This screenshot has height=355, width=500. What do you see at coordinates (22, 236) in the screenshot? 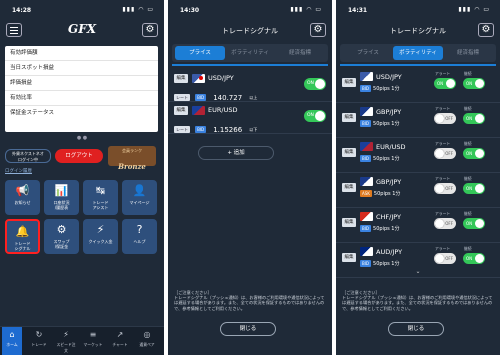
I see `tile-trade-signal: 🔔 トレード シグナル` at bounding box center [22, 236].